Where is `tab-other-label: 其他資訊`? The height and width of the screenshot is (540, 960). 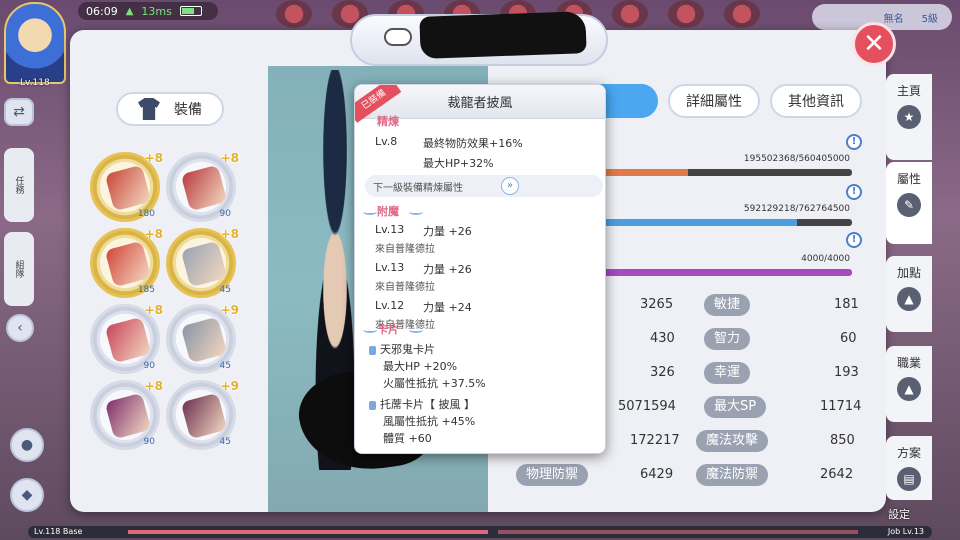
tab-other-label: 其他資訊 is located at coordinates (816, 102).